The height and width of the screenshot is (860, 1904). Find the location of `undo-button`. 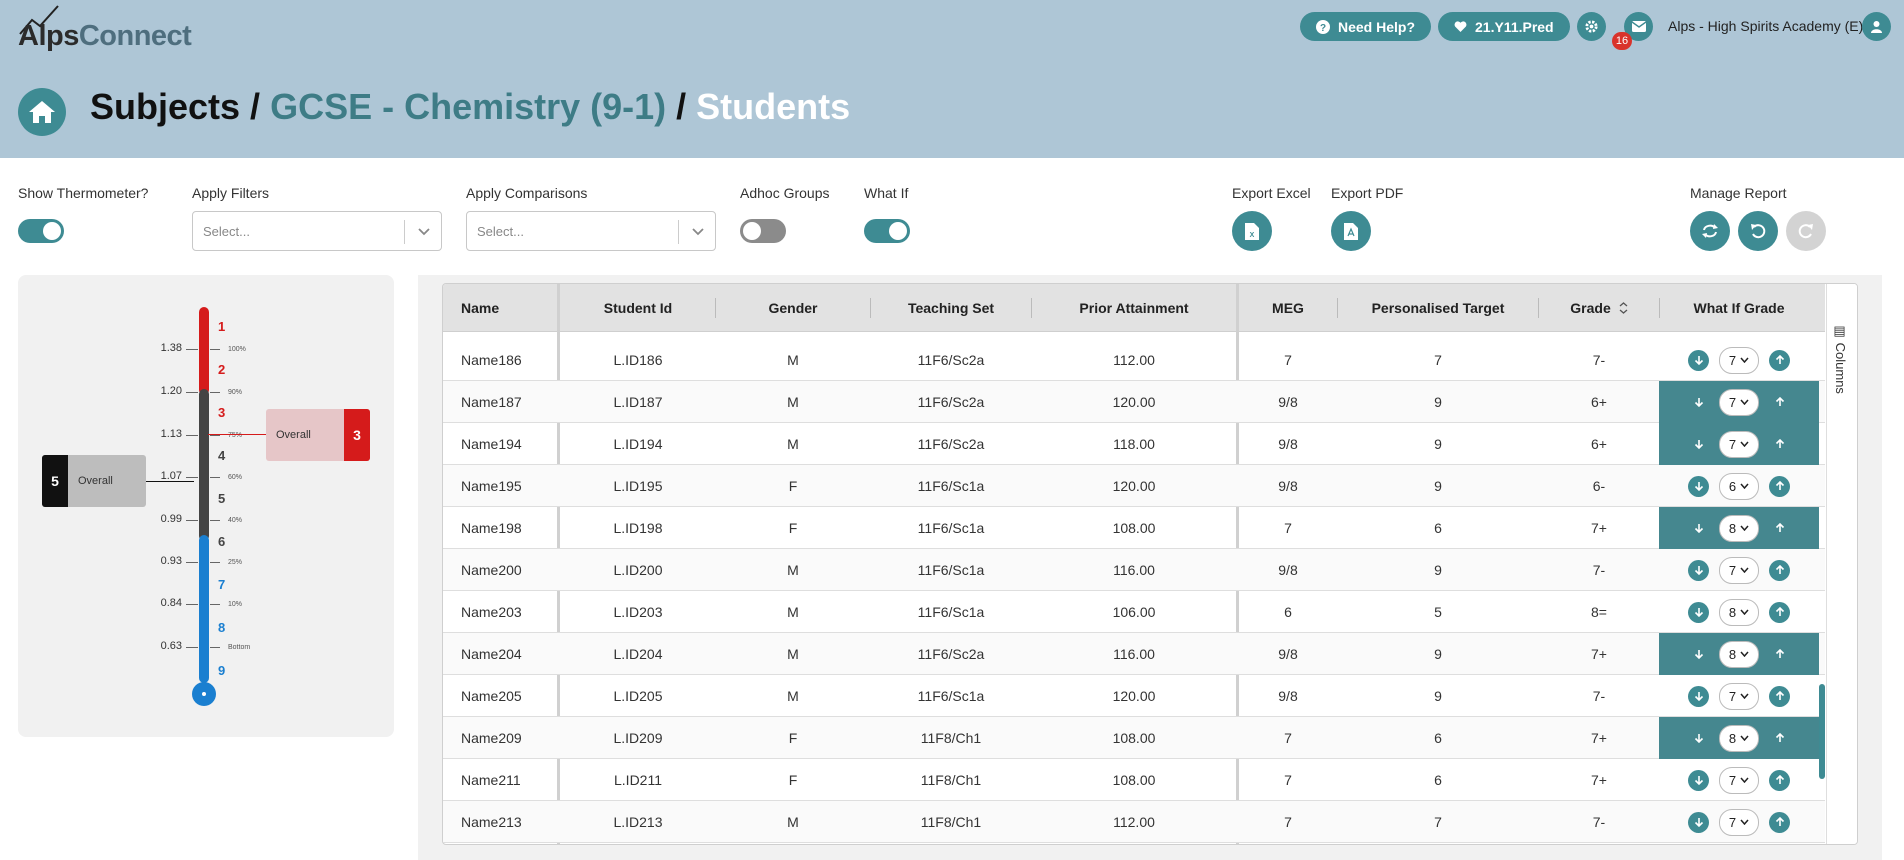

undo-button is located at coordinates (1758, 231).